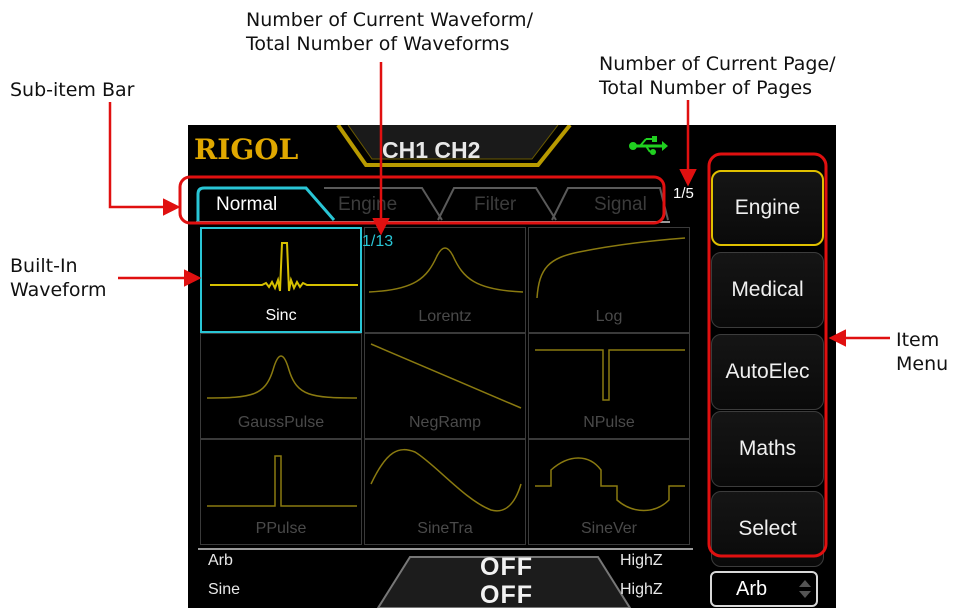 The image size is (959, 608). Describe the element at coordinates (609, 386) in the screenshot. I see `waveform-npulse: NPulse` at that location.